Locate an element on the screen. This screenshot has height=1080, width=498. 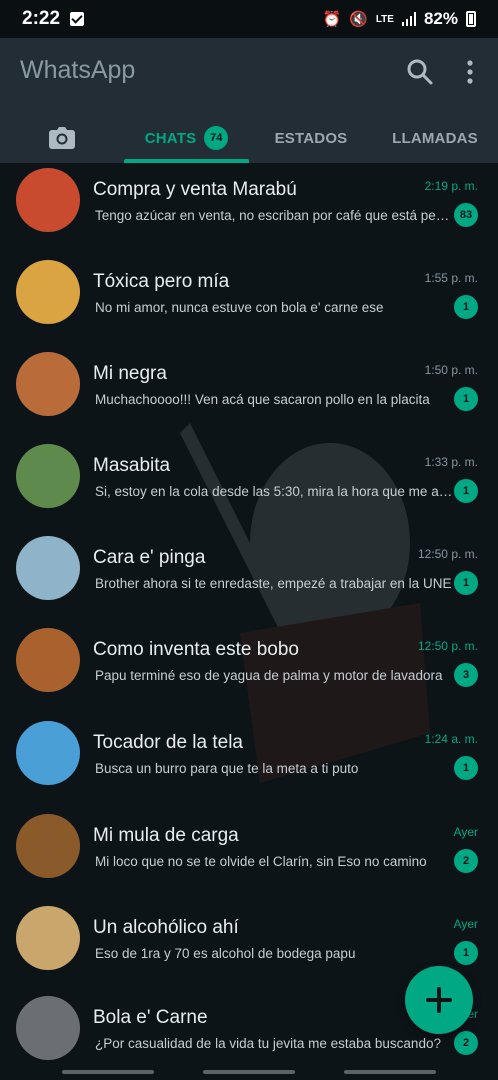
app-title: WhatsApp is located at coordinates (78, 70).